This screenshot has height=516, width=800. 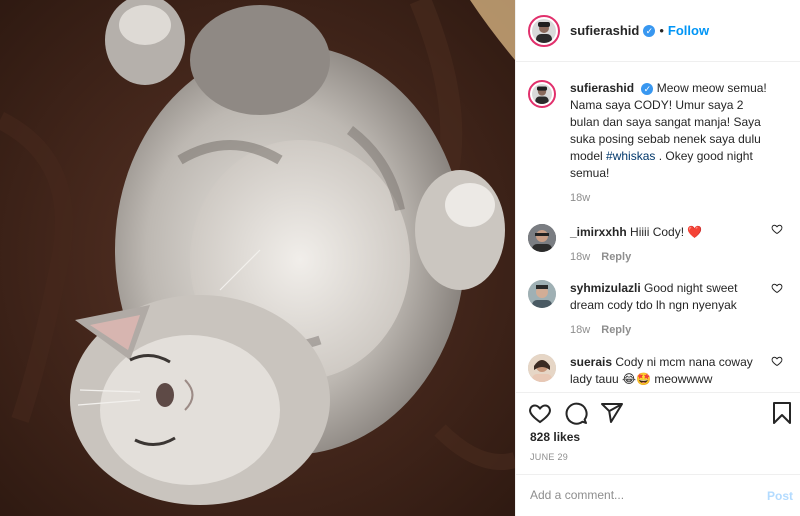 I want to click on commenter-username: suerais, so click(x=591, y=362).